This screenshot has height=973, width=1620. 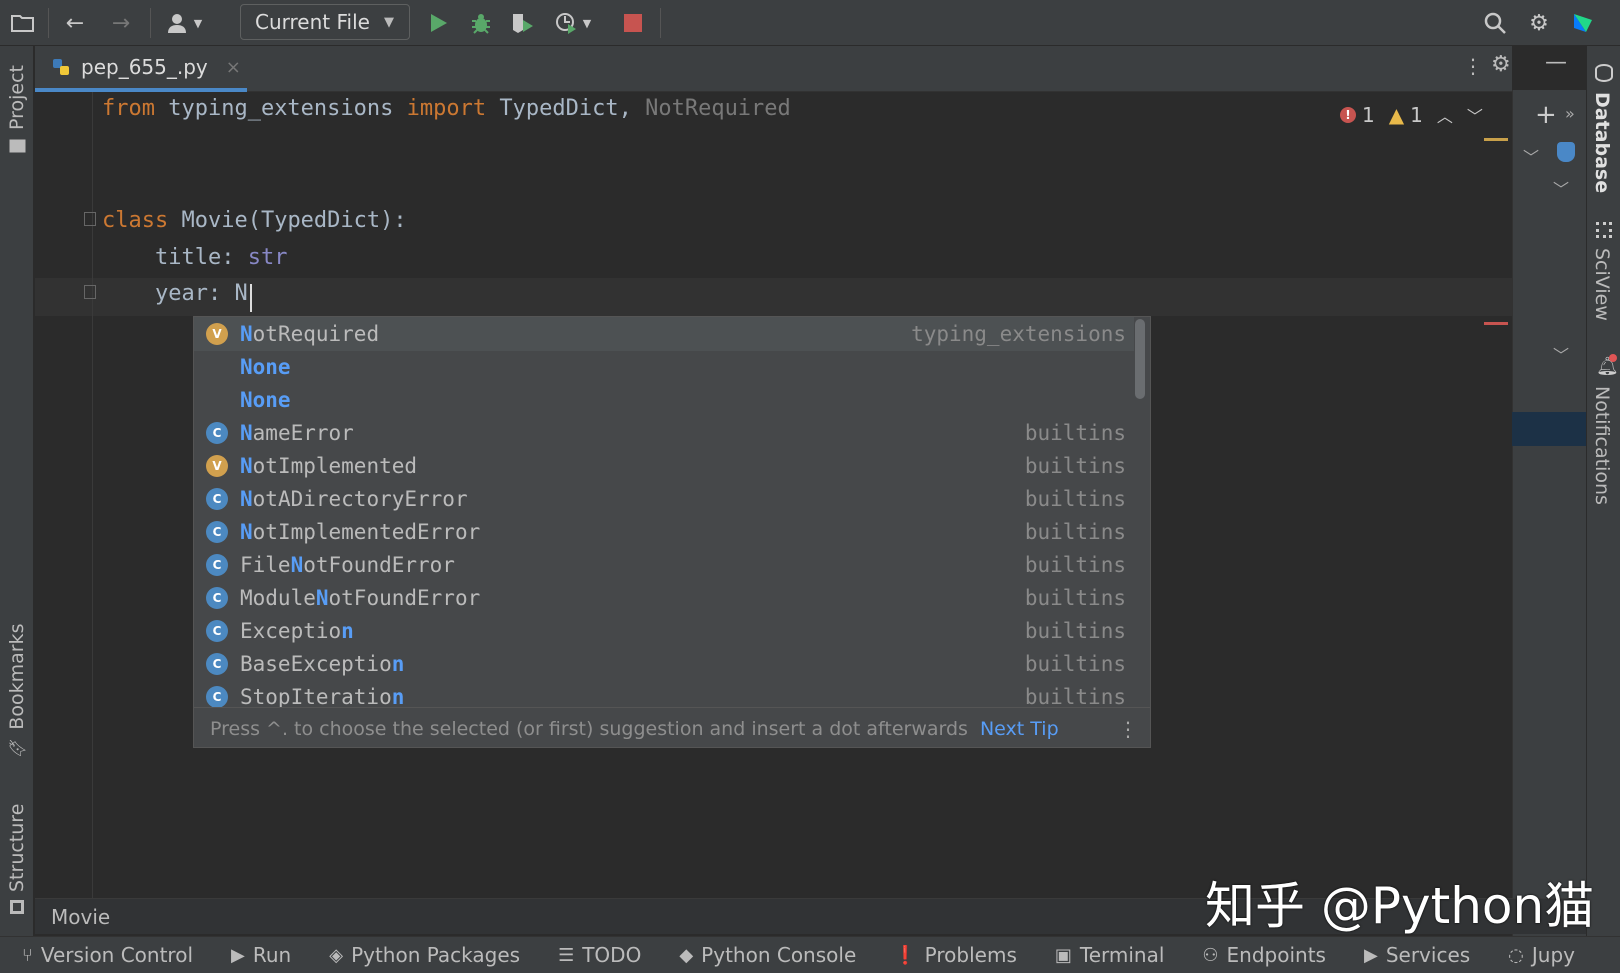 I want to click on database-selected-row, so click(x=1549, y=429).